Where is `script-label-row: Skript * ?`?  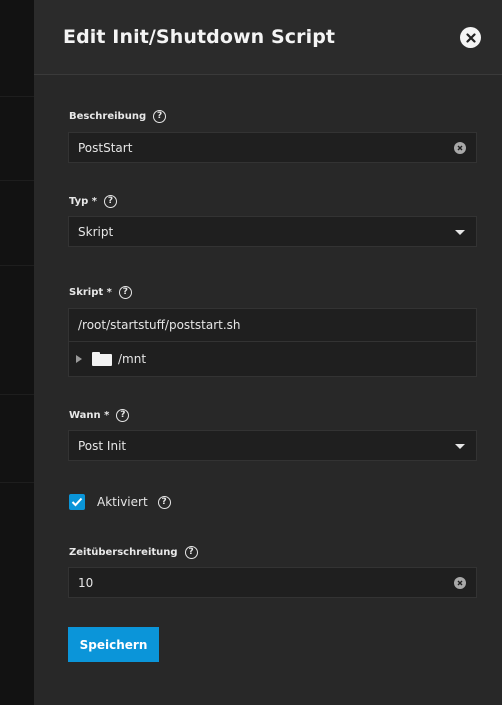
script-label-row: Skript * ? is located at coordinates (100, 292).